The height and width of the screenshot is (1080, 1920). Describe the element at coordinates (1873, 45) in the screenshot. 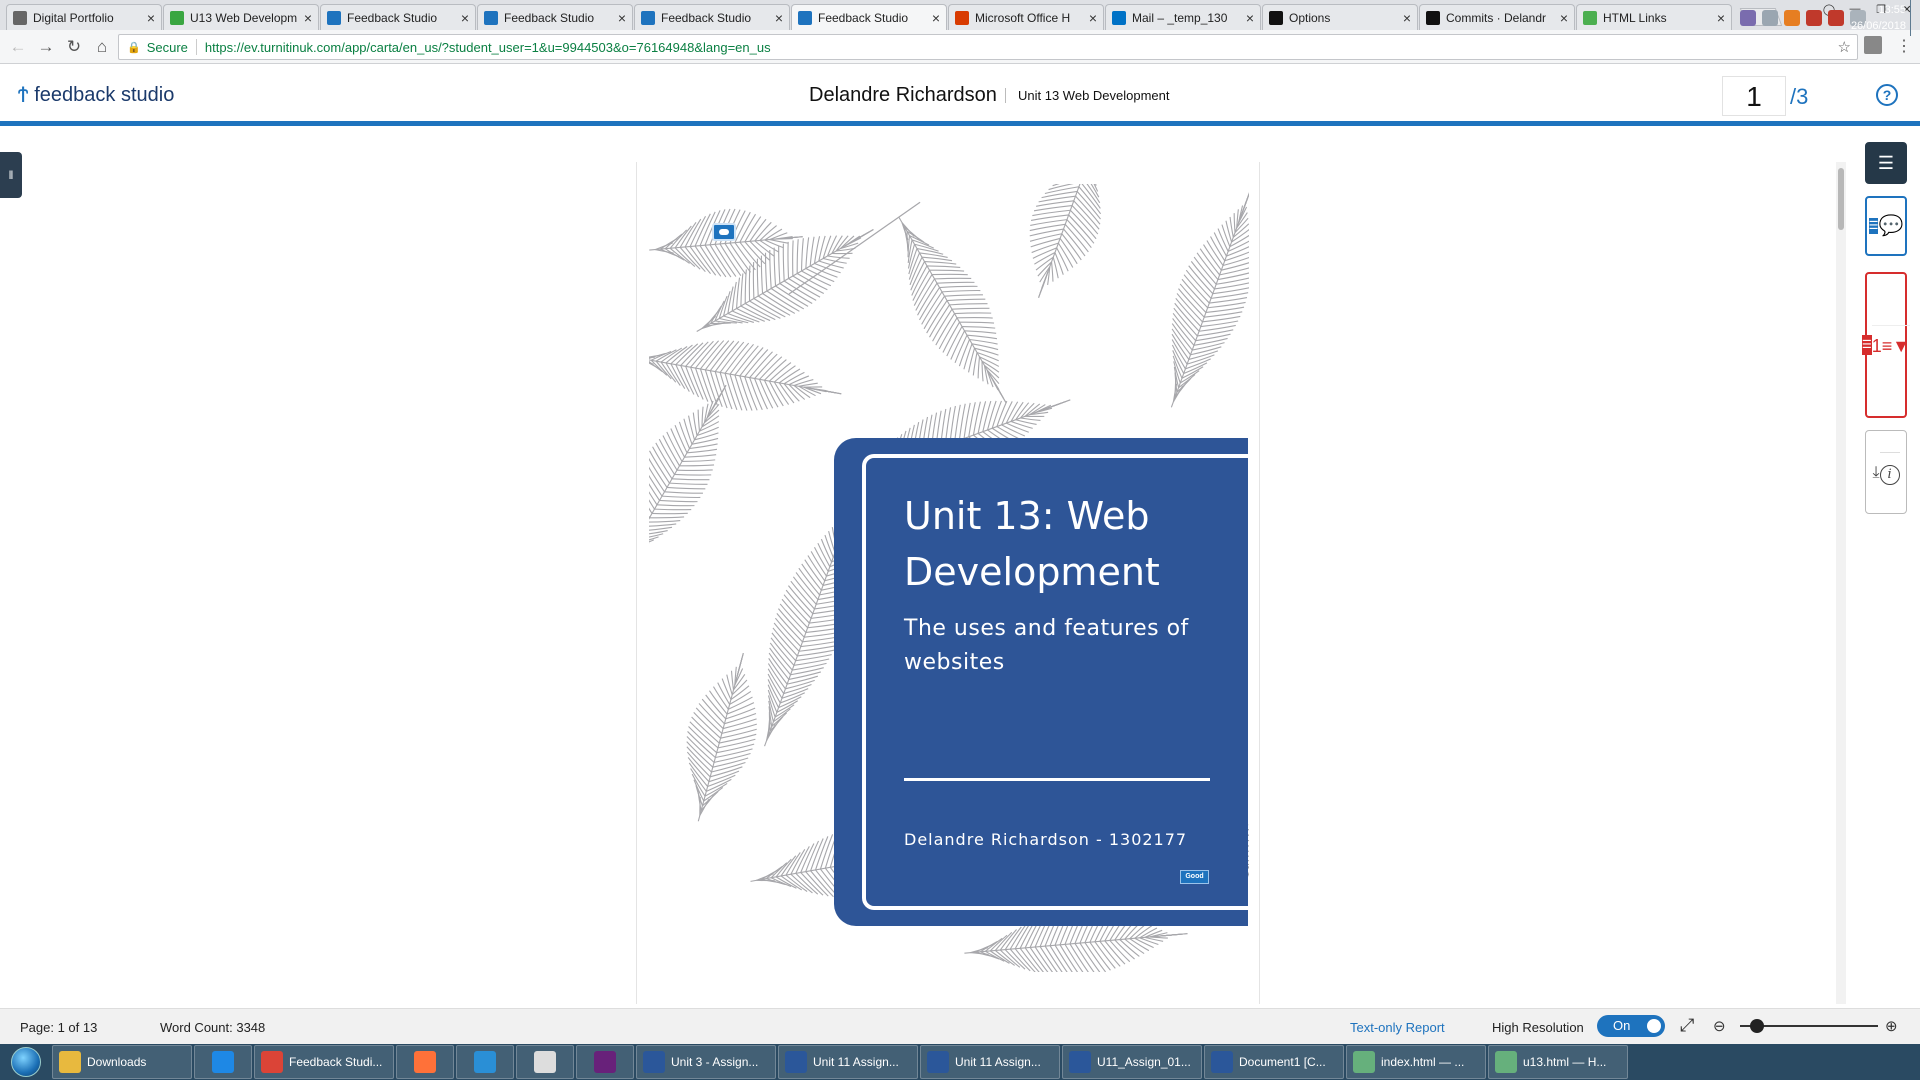

I see `extension-icon` at that location.